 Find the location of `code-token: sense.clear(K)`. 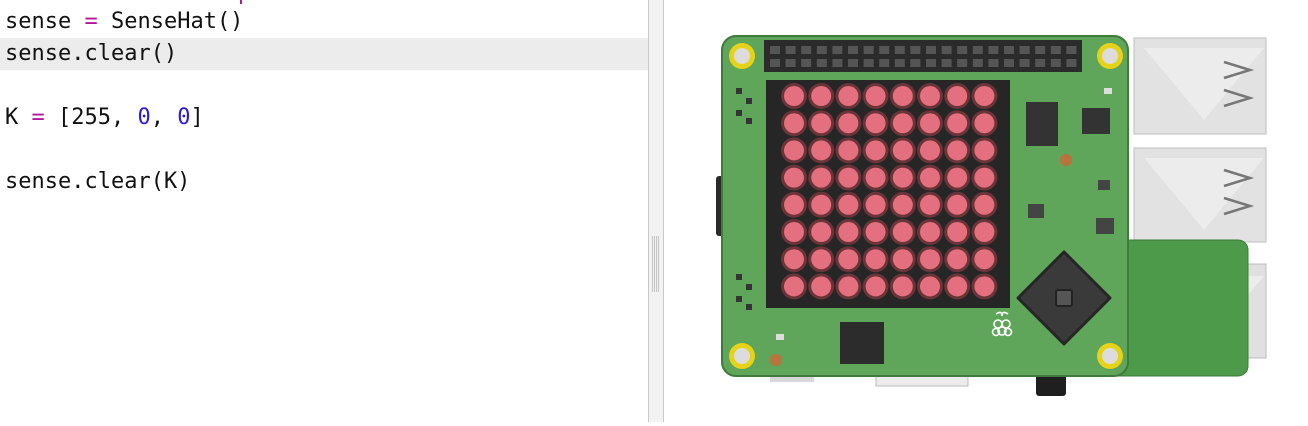

code-token: sense.clear(K) is located at coordinates (98, 181).